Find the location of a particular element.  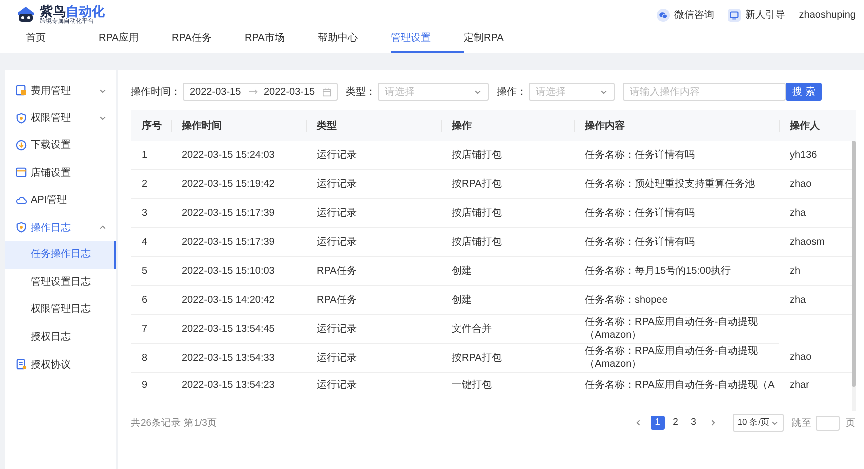

chevron-left-icon is located at coordinates (638, 423).